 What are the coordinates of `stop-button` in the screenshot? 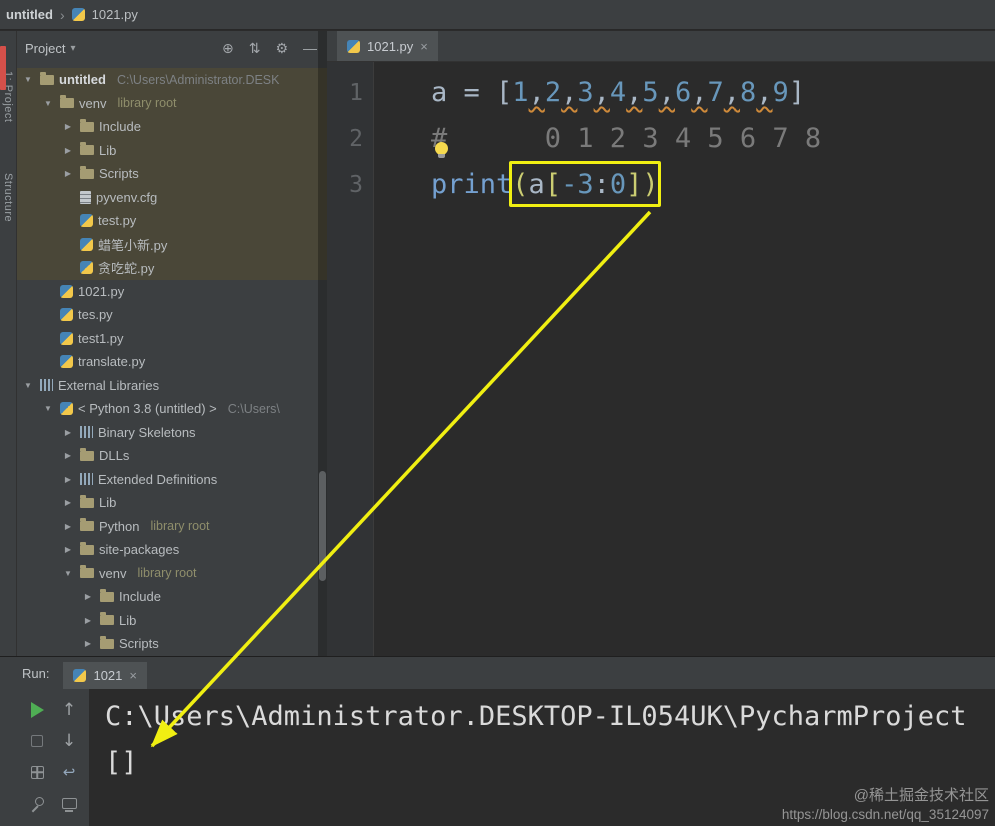 It's located at (37, 741).